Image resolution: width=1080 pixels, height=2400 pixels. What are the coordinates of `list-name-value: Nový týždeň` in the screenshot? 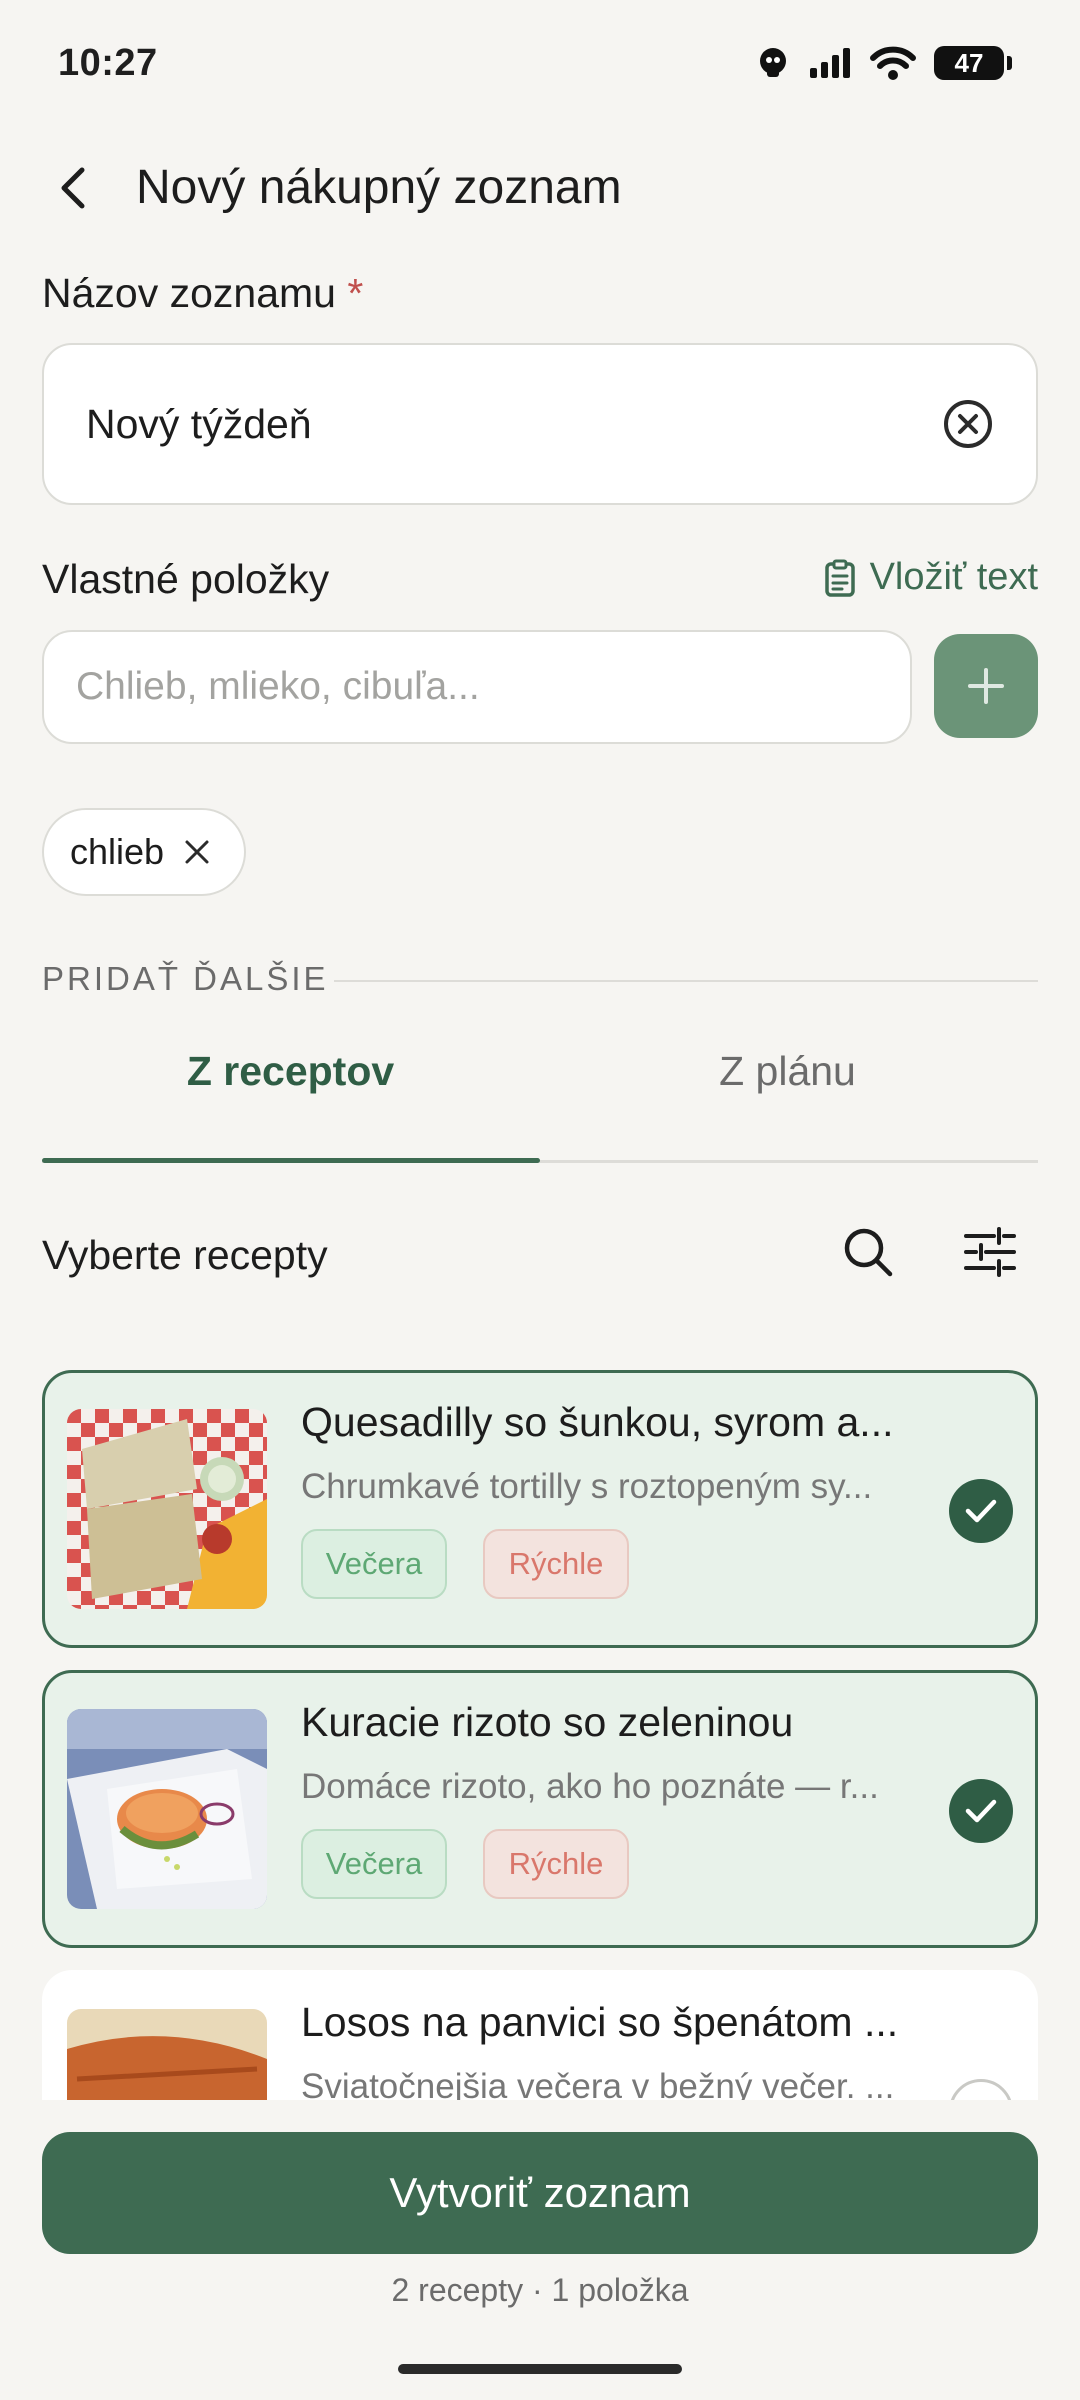 It's located at (514, 424).